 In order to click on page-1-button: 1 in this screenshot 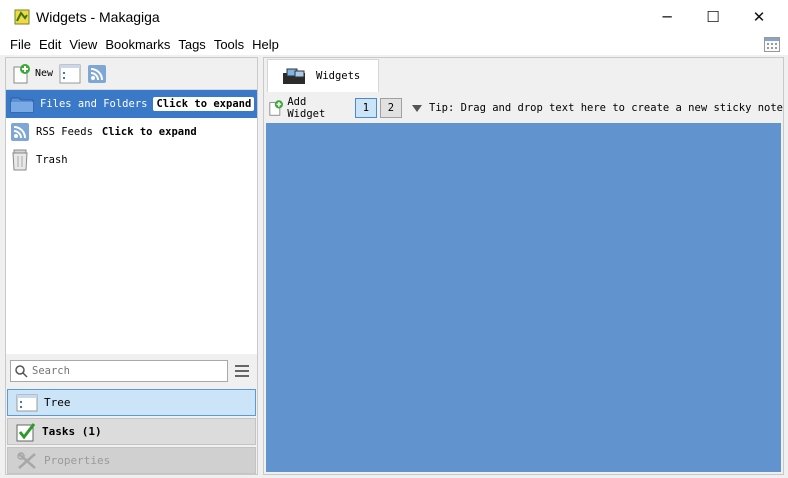, I will do `click(365, 108)`.